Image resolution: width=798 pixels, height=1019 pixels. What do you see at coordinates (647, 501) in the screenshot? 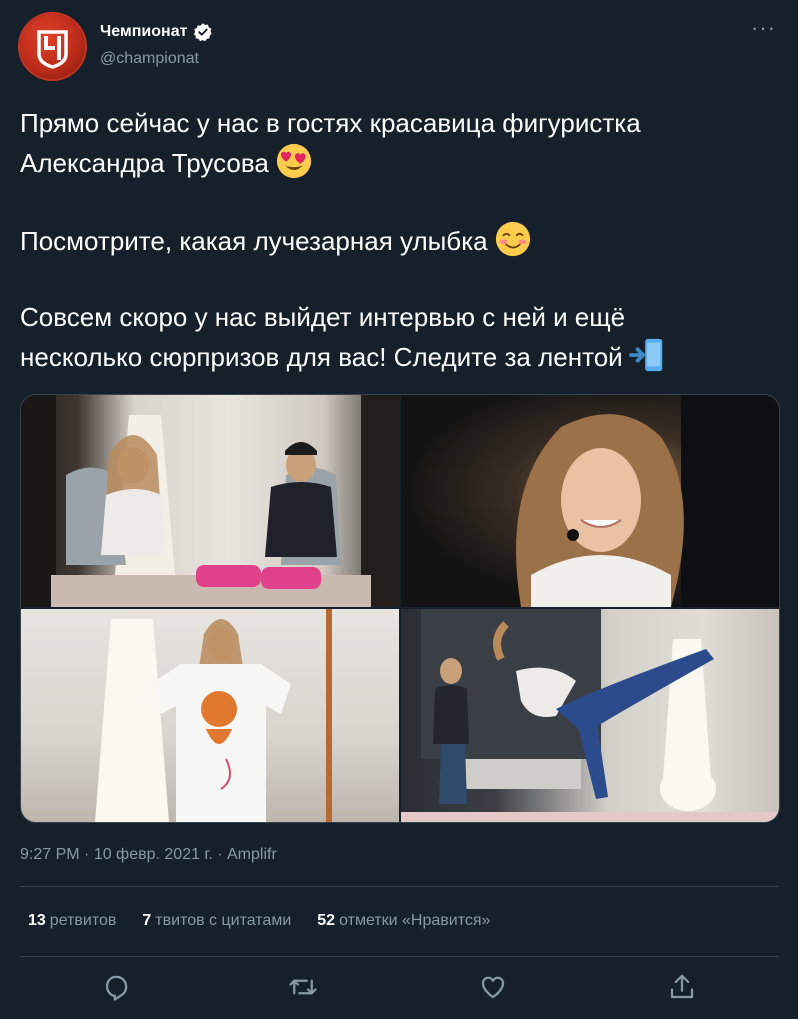
I see `photo-closeup-icon` at bounding box center [647, 501].